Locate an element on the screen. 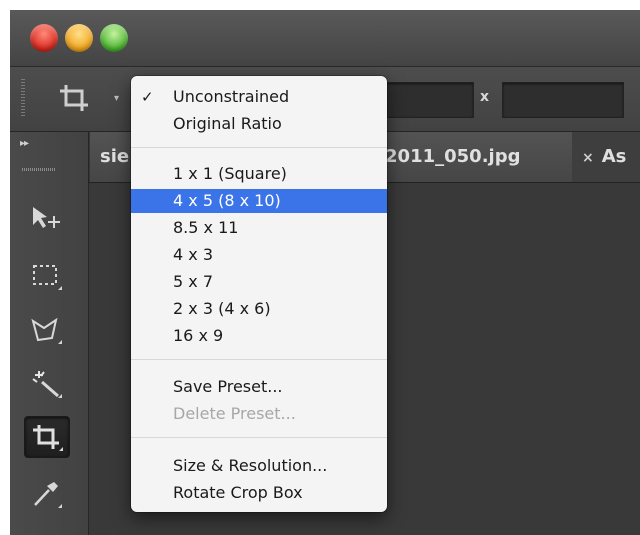  menu-item-label: 16 x 9 is located at coordinates (198, 335).